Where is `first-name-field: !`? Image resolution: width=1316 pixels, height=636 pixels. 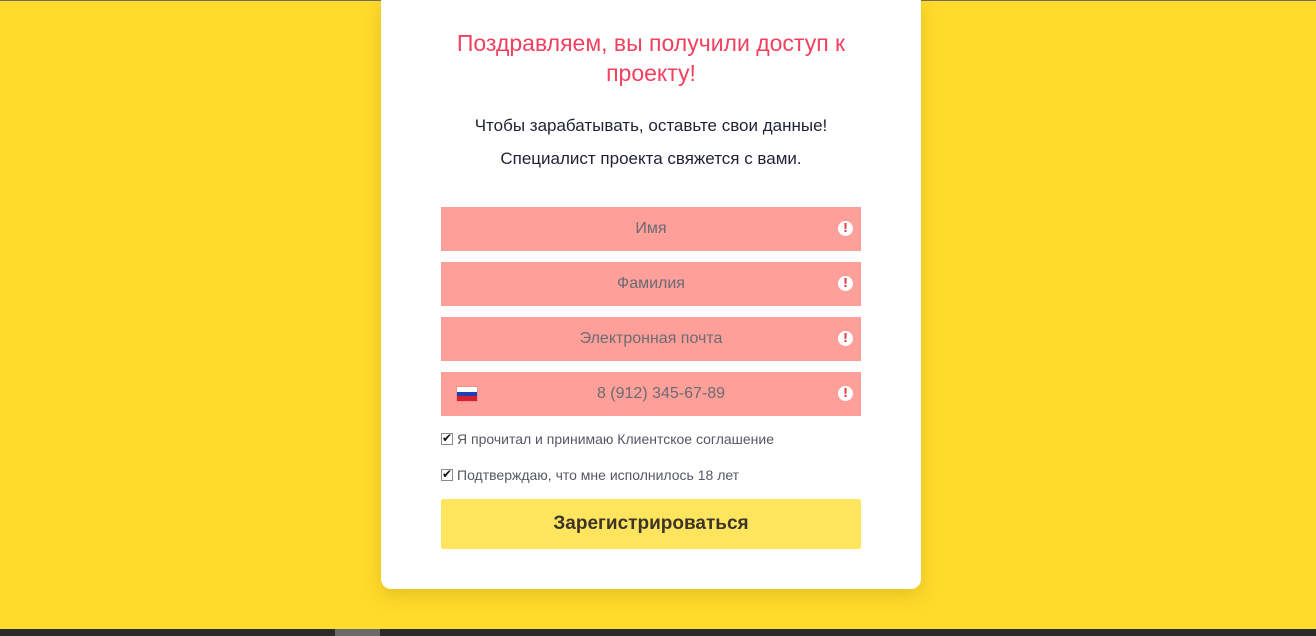 first-name-field: ! is located at coordinates (651, 229).